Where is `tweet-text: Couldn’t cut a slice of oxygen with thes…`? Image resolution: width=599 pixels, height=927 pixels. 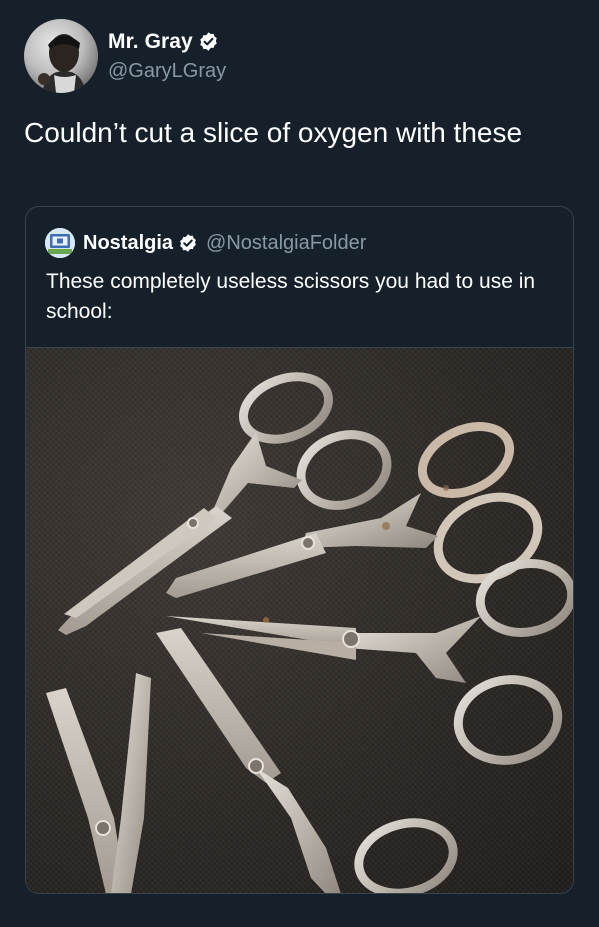 tweet-text: Couldn’t cut a slice of oxygen with thes… is located at coordinates (273, 132).